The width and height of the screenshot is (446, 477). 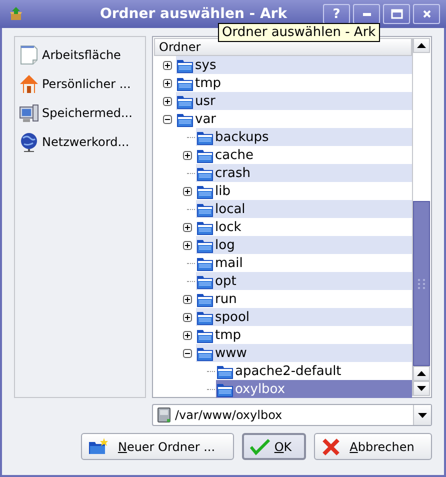 What do you see at coordinates (193, 14) in the screenshot?
I see `window-title: Ordner auswählen - Ark` at bounding box center [193, 14].